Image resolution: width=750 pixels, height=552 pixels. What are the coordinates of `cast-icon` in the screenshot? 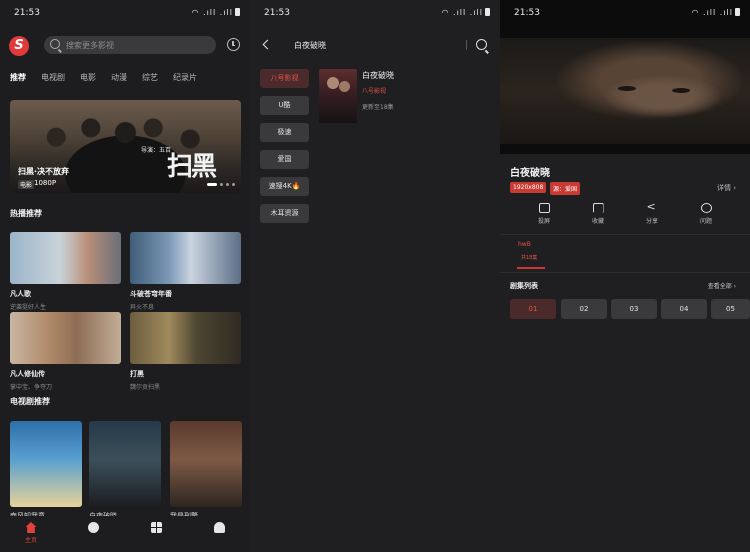 It's located at (544, 208).